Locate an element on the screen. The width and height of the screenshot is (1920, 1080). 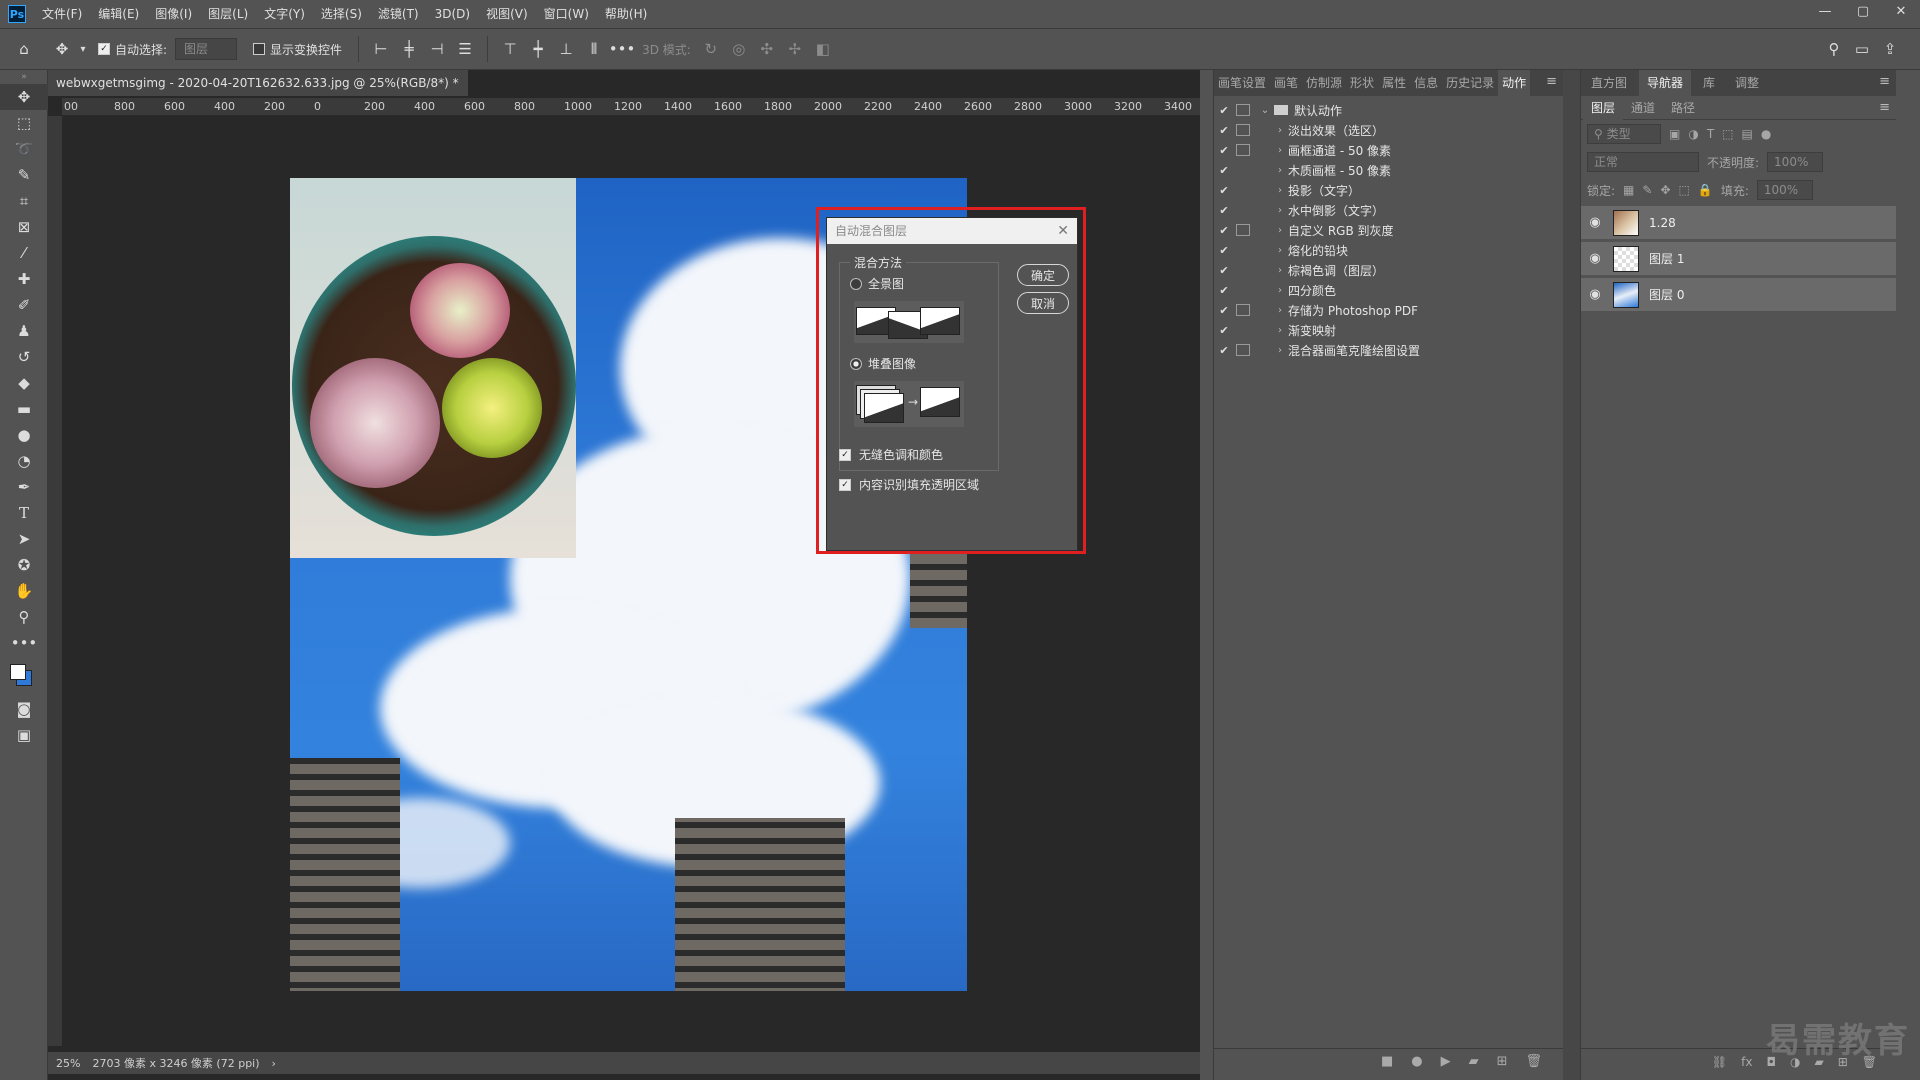
tab-info: 信息 is located at coordinates (1426, 83).